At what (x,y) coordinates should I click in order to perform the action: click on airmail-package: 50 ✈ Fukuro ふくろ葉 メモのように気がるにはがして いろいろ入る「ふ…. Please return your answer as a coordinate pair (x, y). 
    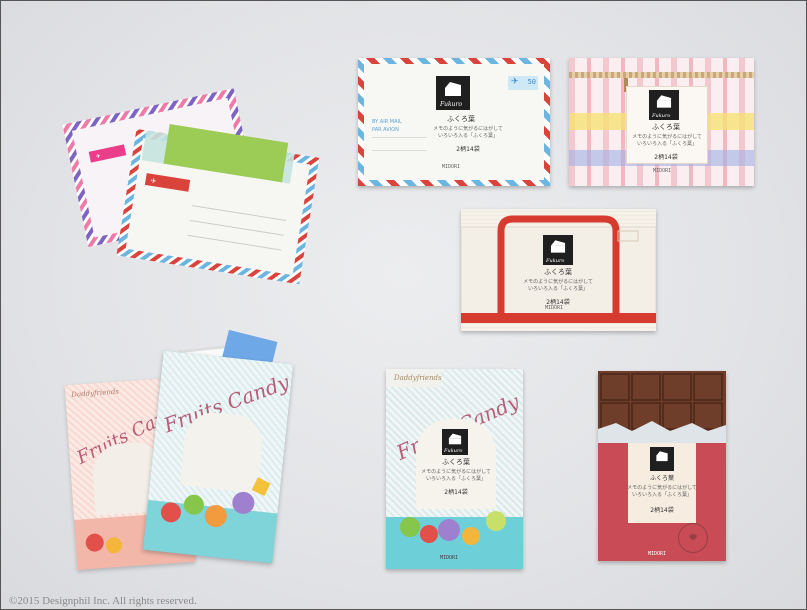
    Looking at the image, I should click on (454, 122).